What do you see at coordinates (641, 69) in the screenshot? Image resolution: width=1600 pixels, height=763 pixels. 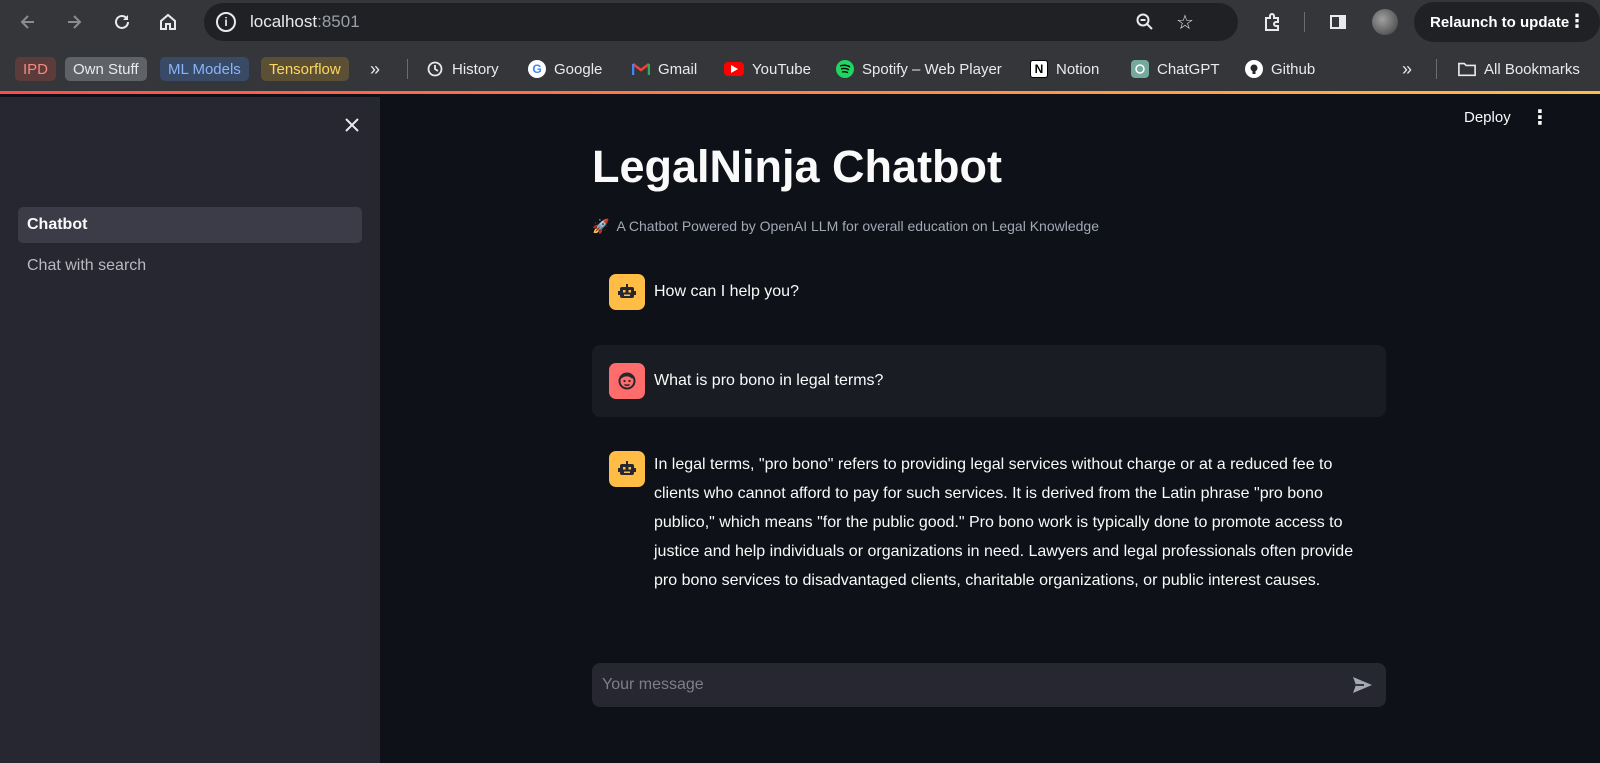 I see `gmail-icon` at bounding box center [641, 69].